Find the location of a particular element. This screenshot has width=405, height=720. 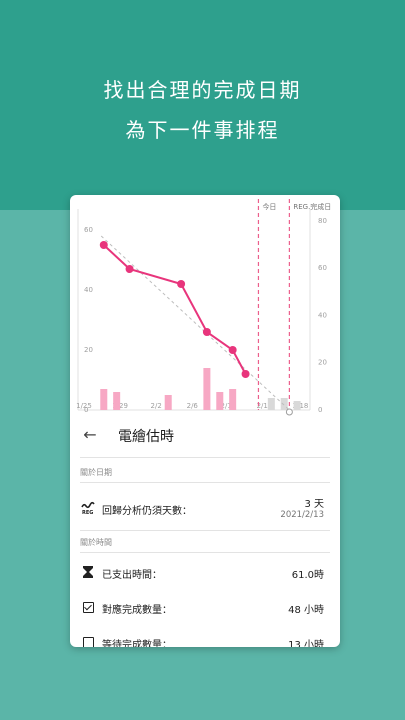

checkbox-empty-icon is located at coordinates (88, 641).